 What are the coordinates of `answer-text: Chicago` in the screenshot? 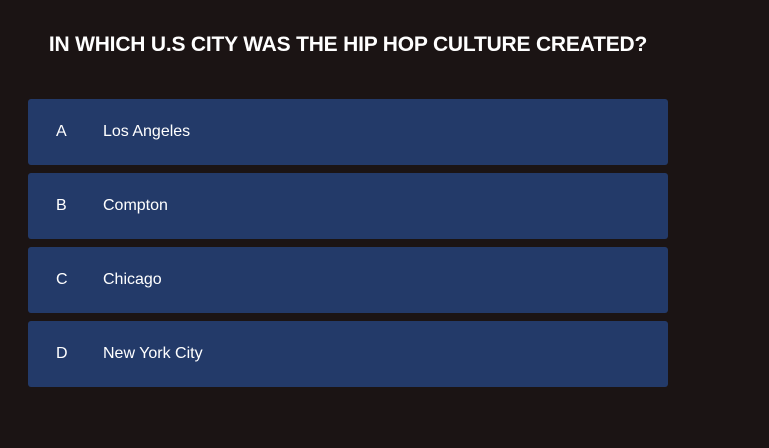 It's located at (132, 279).